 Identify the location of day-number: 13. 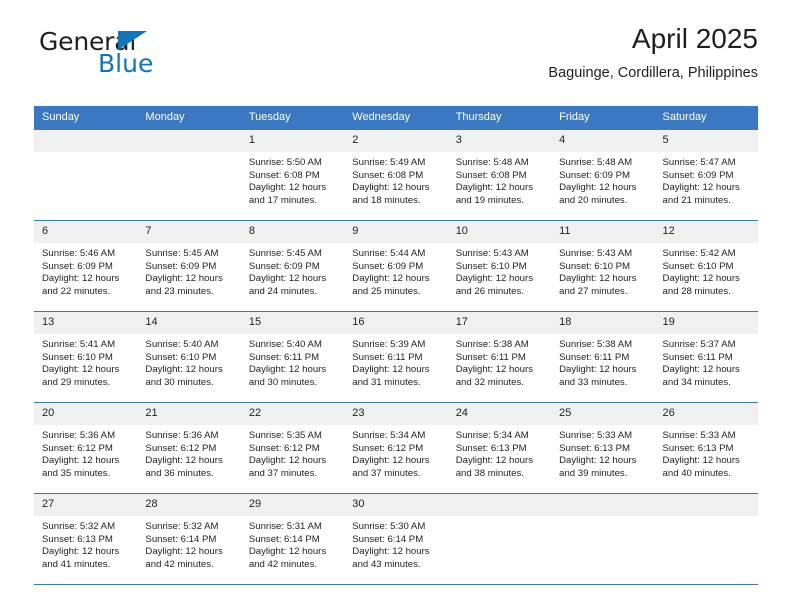
(86, 323).